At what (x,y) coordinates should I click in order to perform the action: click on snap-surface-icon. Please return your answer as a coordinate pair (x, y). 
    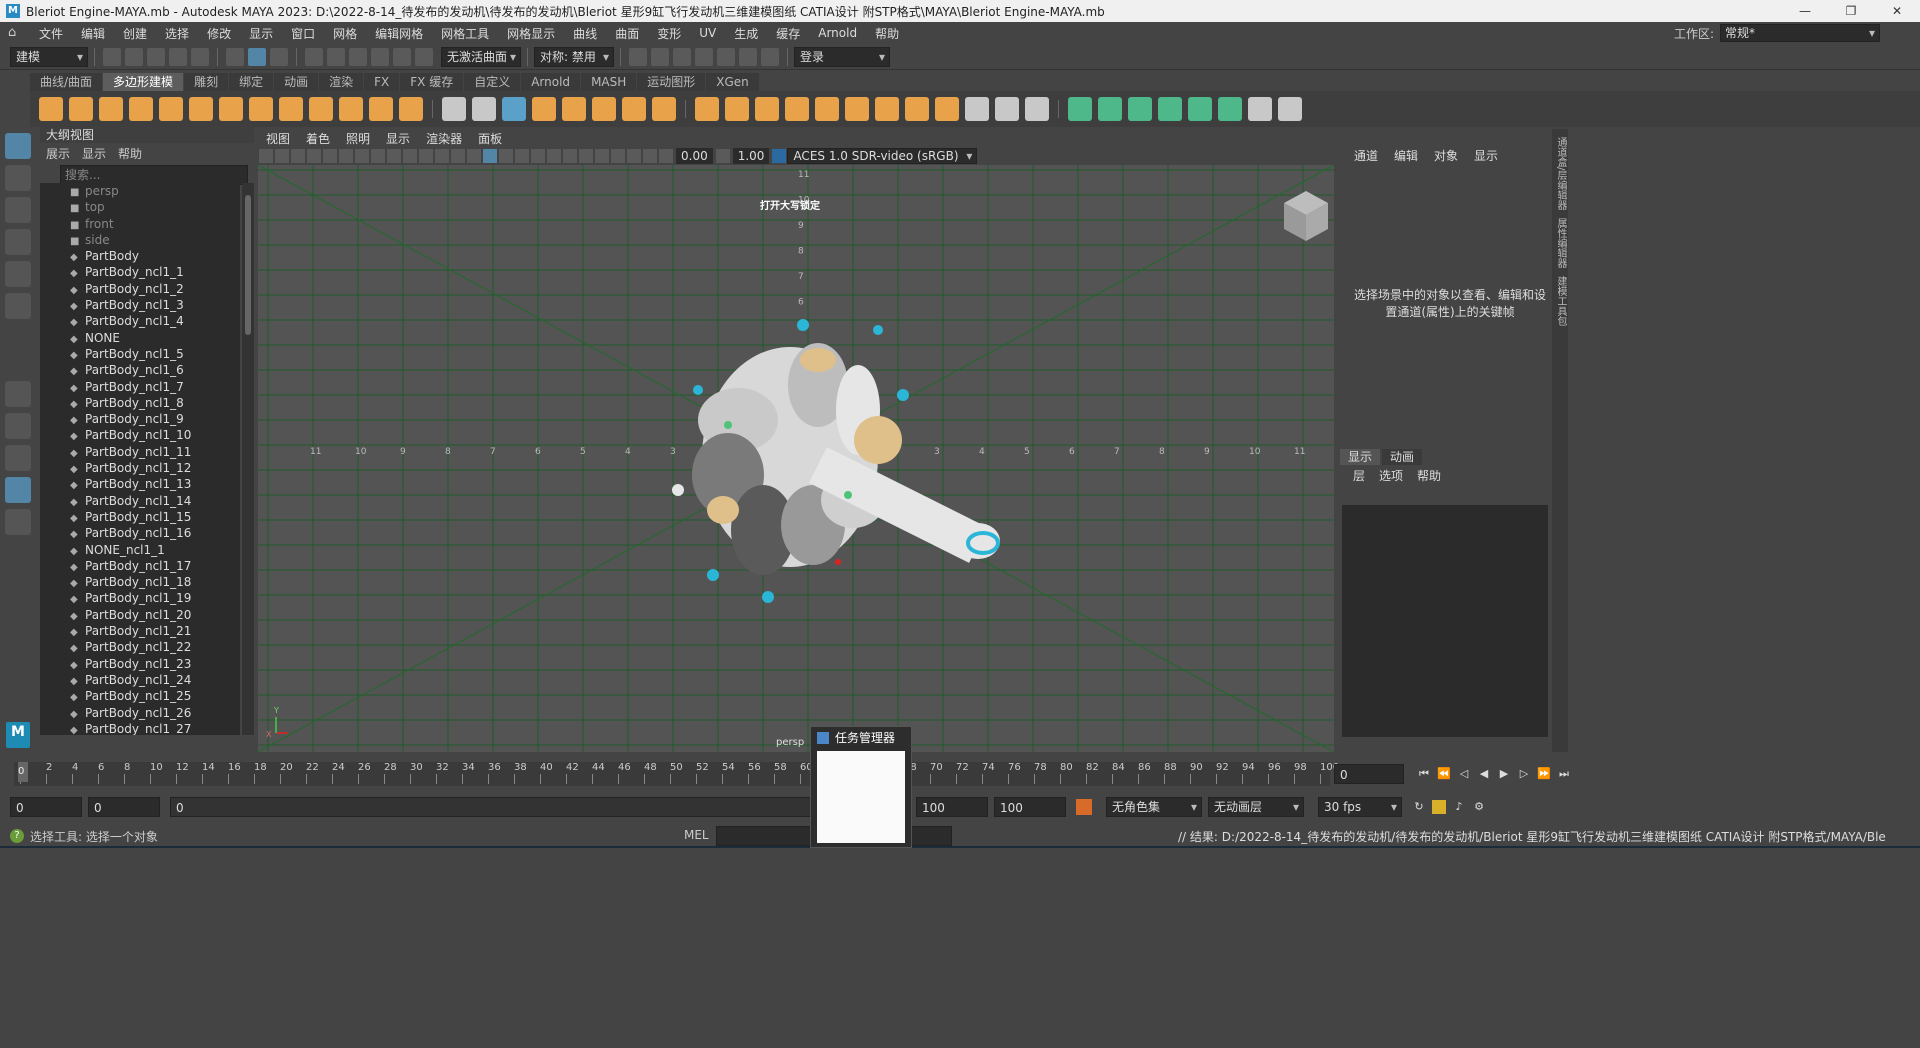
    Looking at the image, I should click on (402, 56).